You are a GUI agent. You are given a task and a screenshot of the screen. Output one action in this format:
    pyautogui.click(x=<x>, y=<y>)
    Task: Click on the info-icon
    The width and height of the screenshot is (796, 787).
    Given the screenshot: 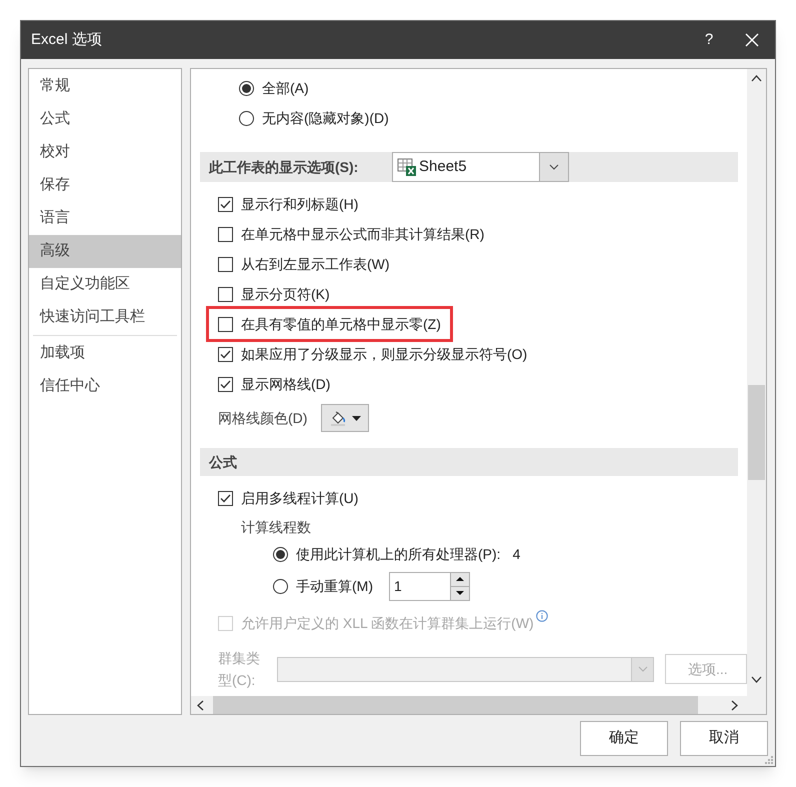 What is the action you would take?
    pyautogui.click(x=542, y=616)
    